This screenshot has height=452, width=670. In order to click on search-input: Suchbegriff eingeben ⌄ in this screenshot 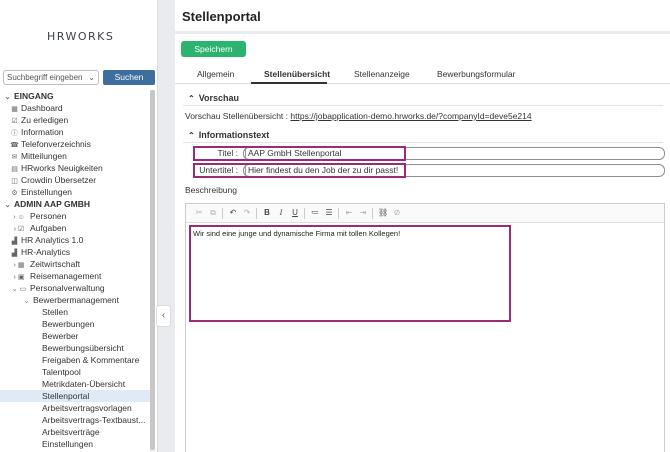, I will do `click(51, 77)`.